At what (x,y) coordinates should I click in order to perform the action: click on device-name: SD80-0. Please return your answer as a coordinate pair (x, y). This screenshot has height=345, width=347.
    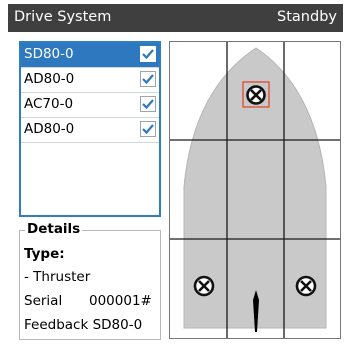
    Looking at the image, I should click on (49, 54).